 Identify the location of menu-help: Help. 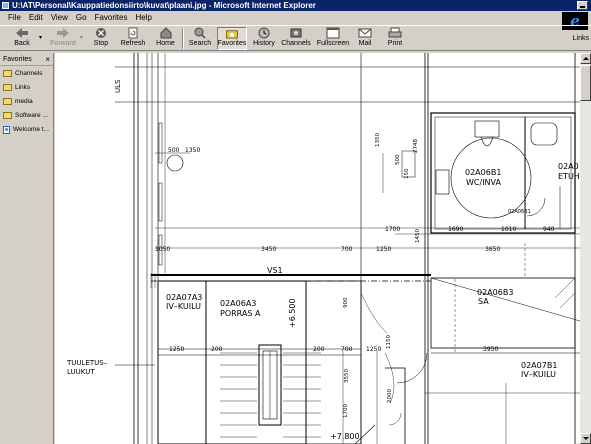
(143, 18).